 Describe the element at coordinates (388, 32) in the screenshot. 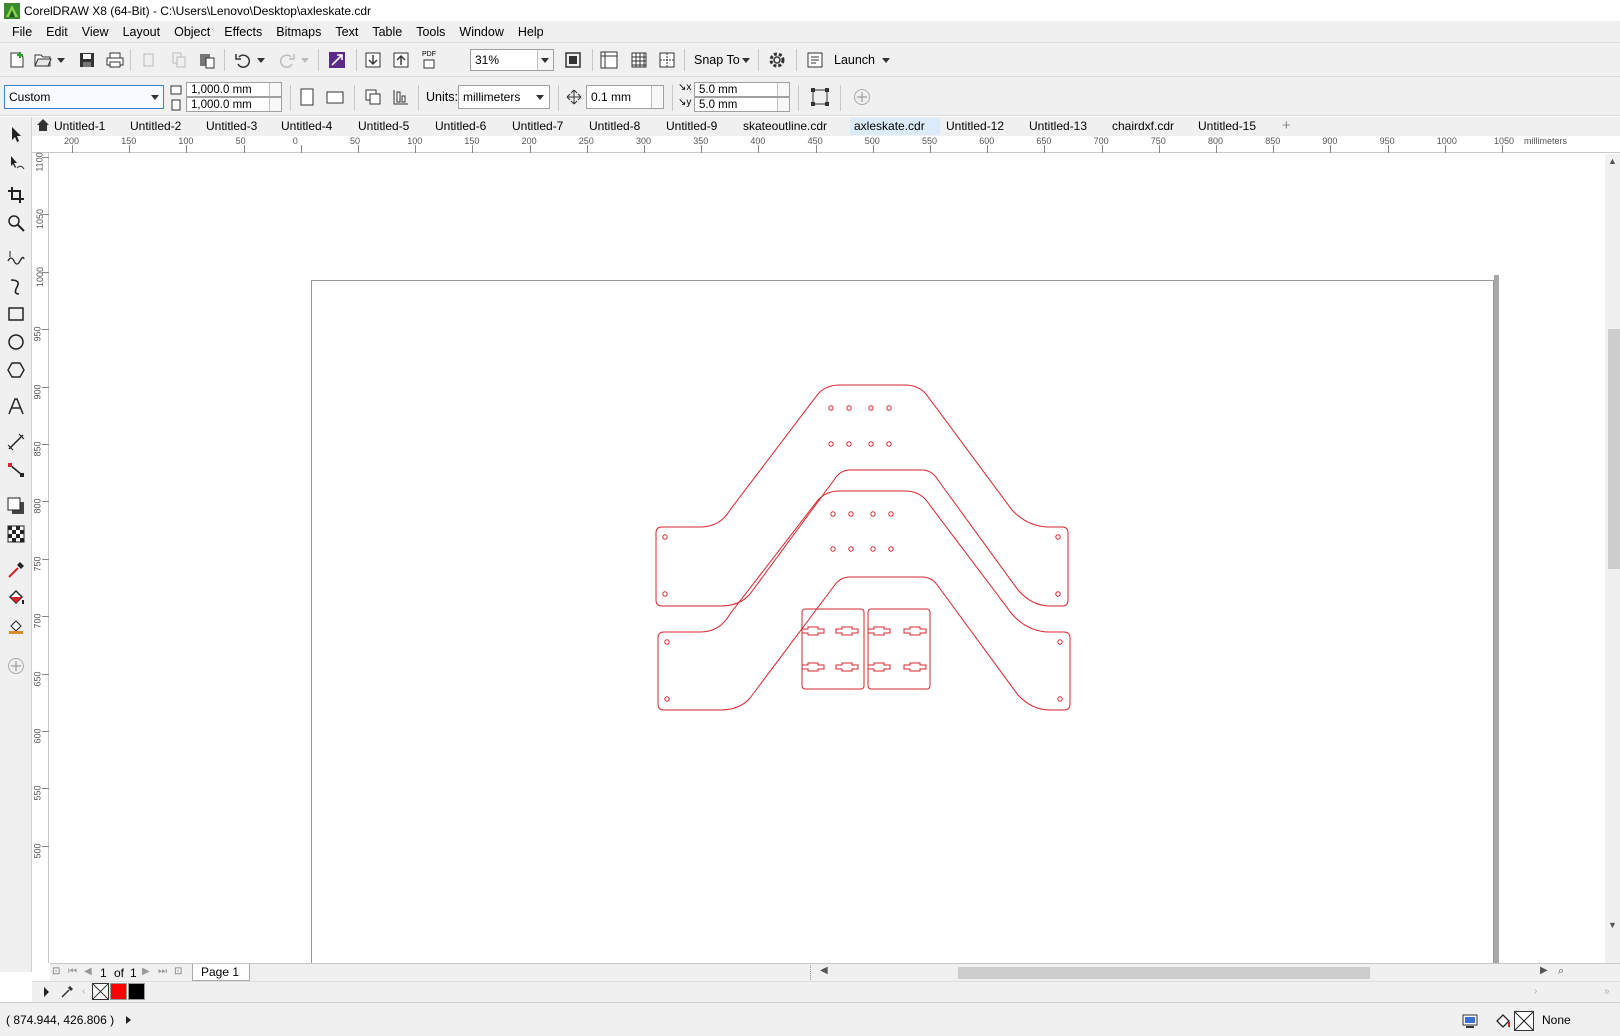

I see `menu-table: Table` at that location.